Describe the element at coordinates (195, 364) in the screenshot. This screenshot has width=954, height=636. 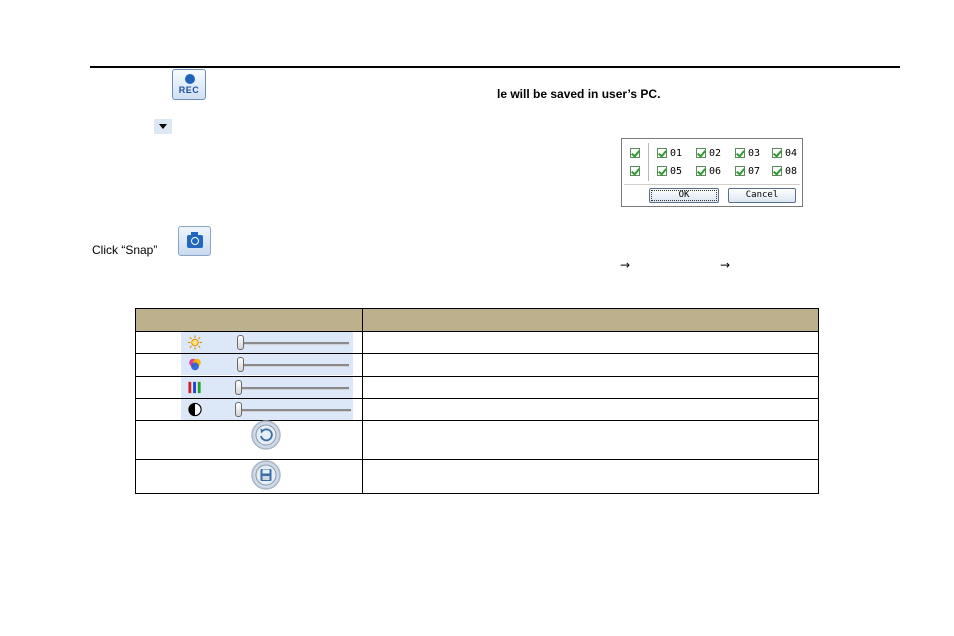
I see `hue-icon` at that location.